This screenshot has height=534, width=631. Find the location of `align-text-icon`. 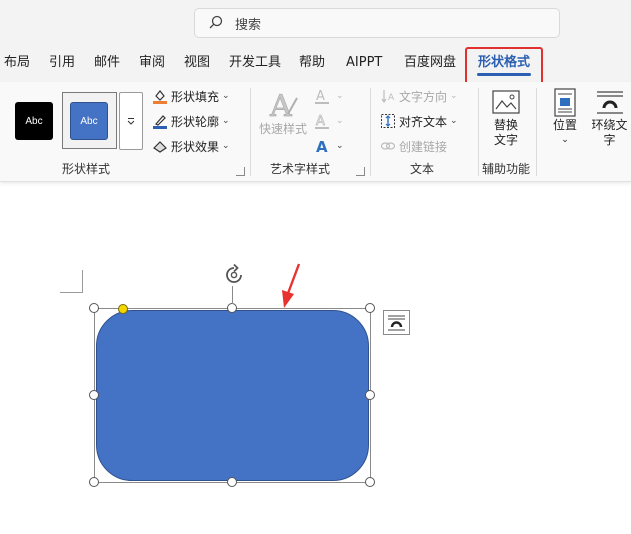

align-text-icon is located at coordinates (388, 121).